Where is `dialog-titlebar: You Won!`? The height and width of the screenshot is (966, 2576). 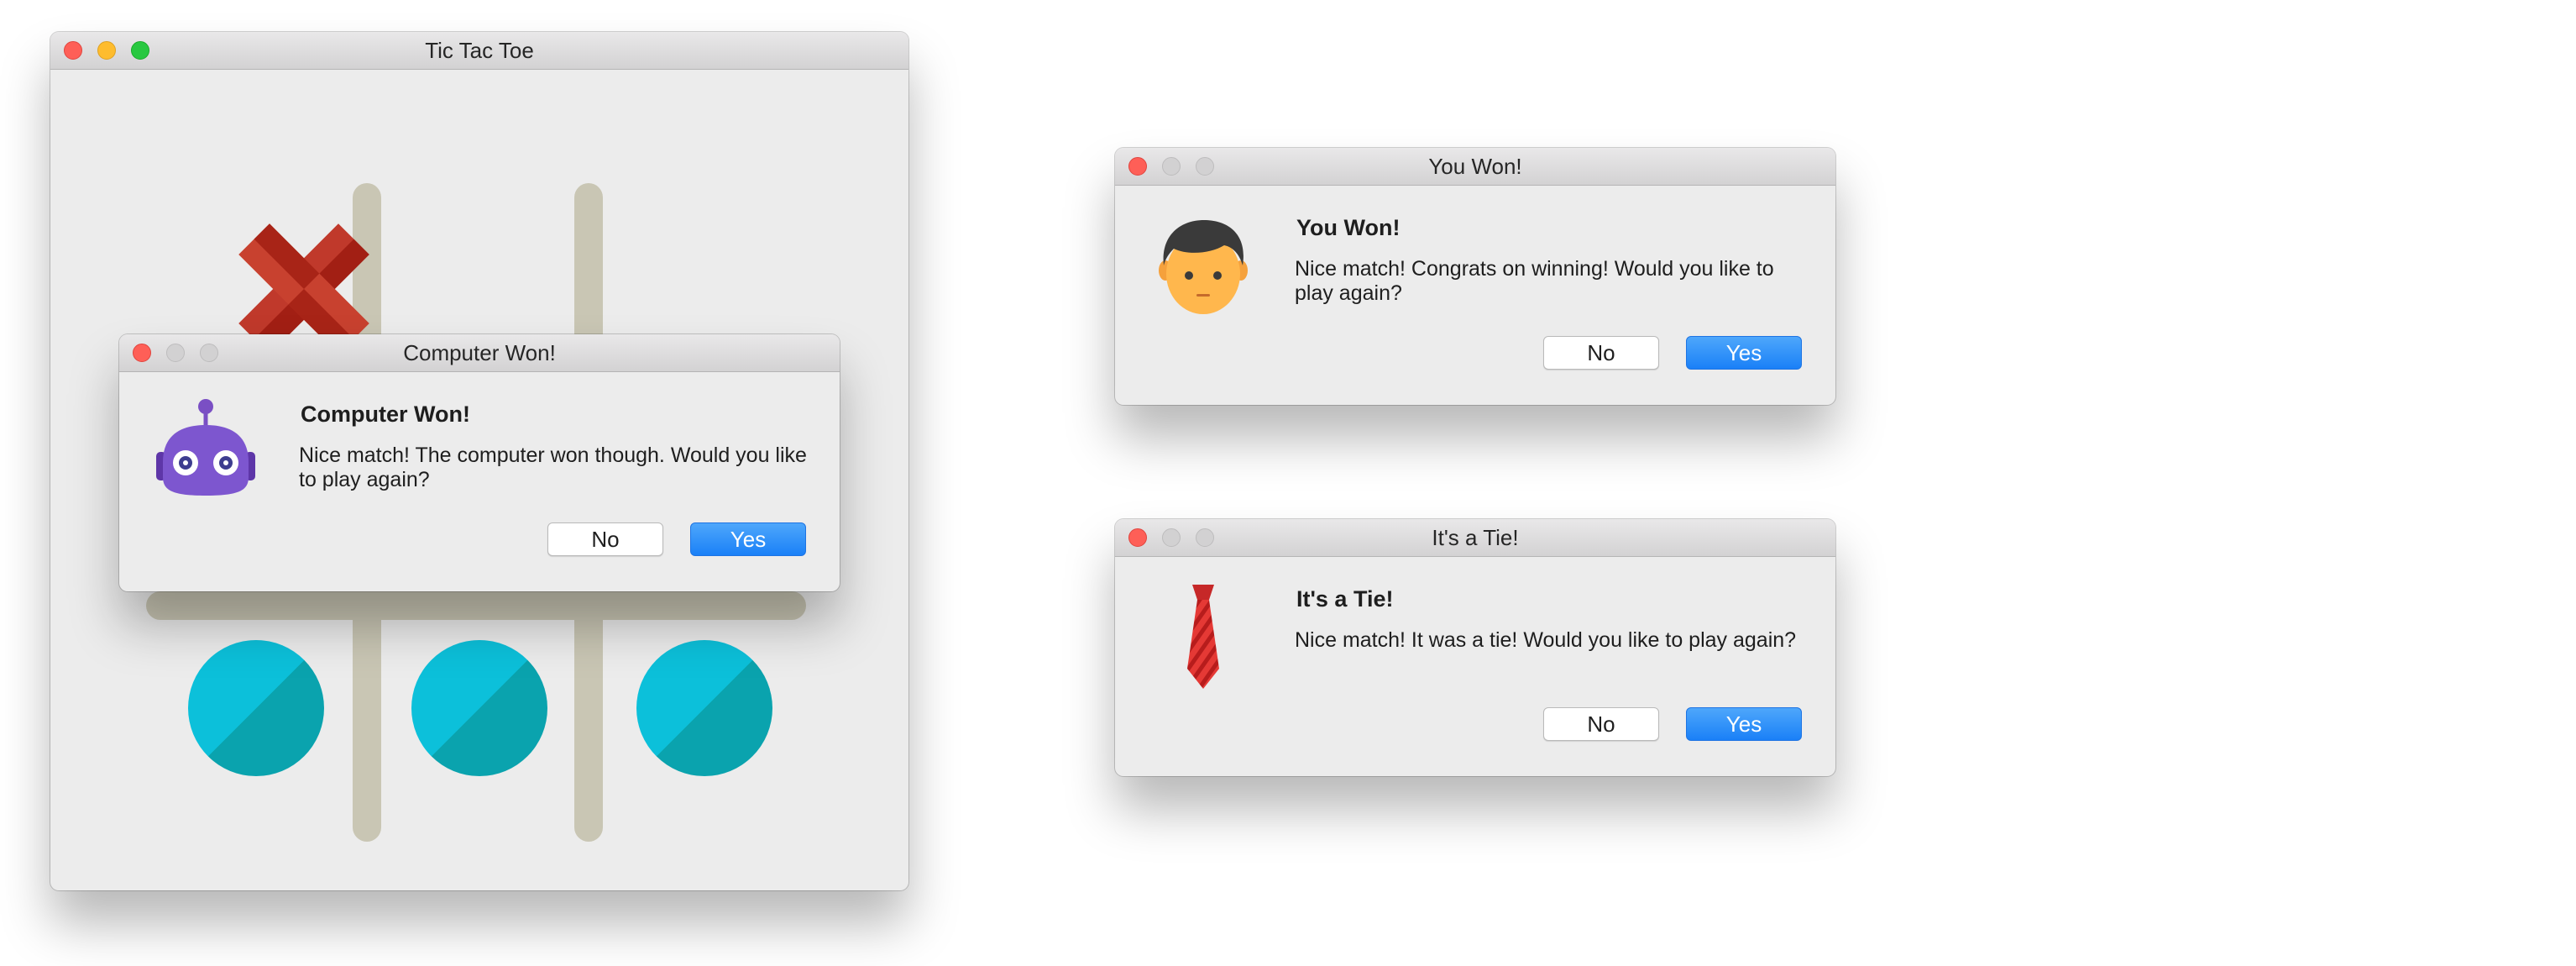
dialog-titlebar: You Won! is located at coordinates (1475, 167).